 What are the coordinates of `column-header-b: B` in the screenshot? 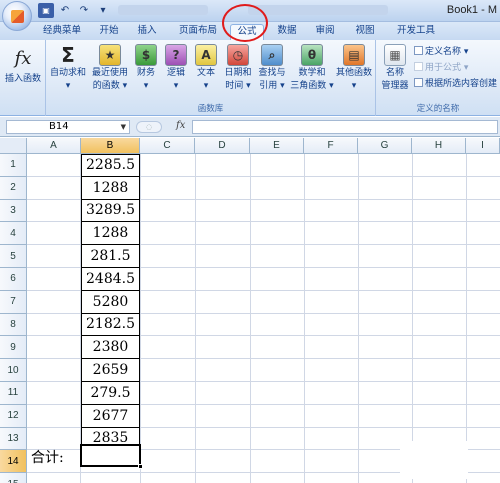 It's located at (110, 146).